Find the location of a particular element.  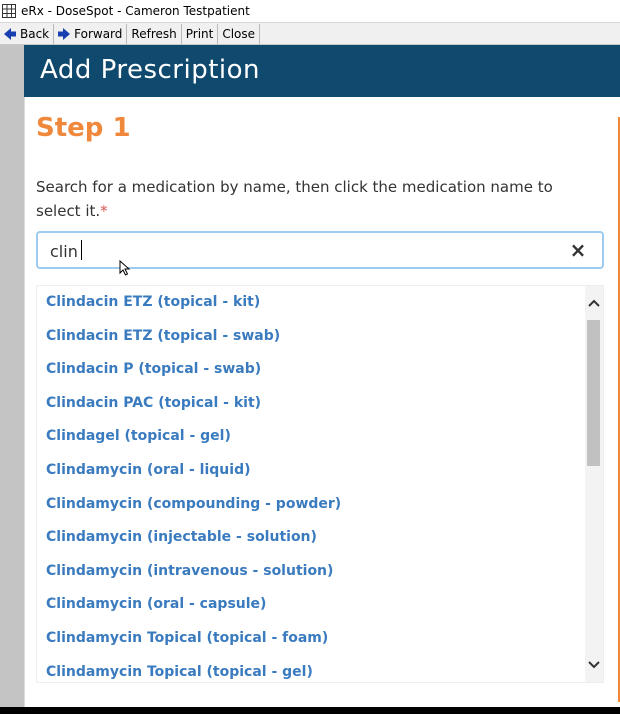

forward-label: Forward is located at coordinates (98, 33).